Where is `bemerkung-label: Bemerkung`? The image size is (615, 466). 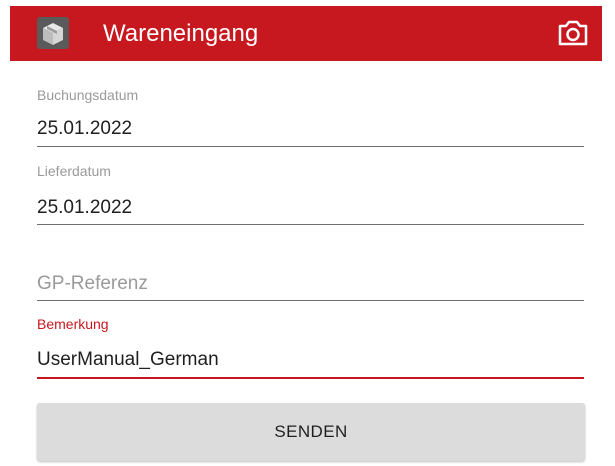
bemerkung-label: Bemerkung is located at coordinates (73, 324).